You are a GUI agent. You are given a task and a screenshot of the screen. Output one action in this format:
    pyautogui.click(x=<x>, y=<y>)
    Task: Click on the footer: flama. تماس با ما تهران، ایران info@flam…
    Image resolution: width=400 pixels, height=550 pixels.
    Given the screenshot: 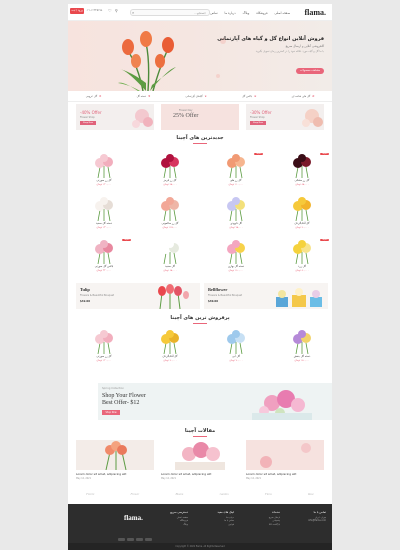 What is the action you would take?
    pyautogui.click(x=200, y=527)
    